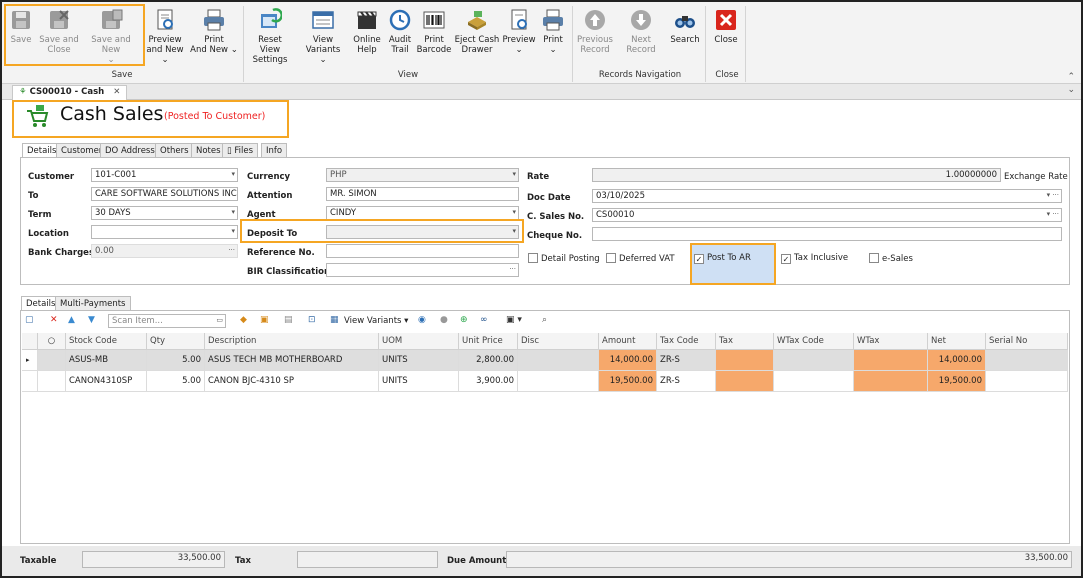 This screenshot has width=1083, height=578. Describe the element at coordinates (29, 320) in the screenshot. I see `new-row-icon: ▢` at that location.